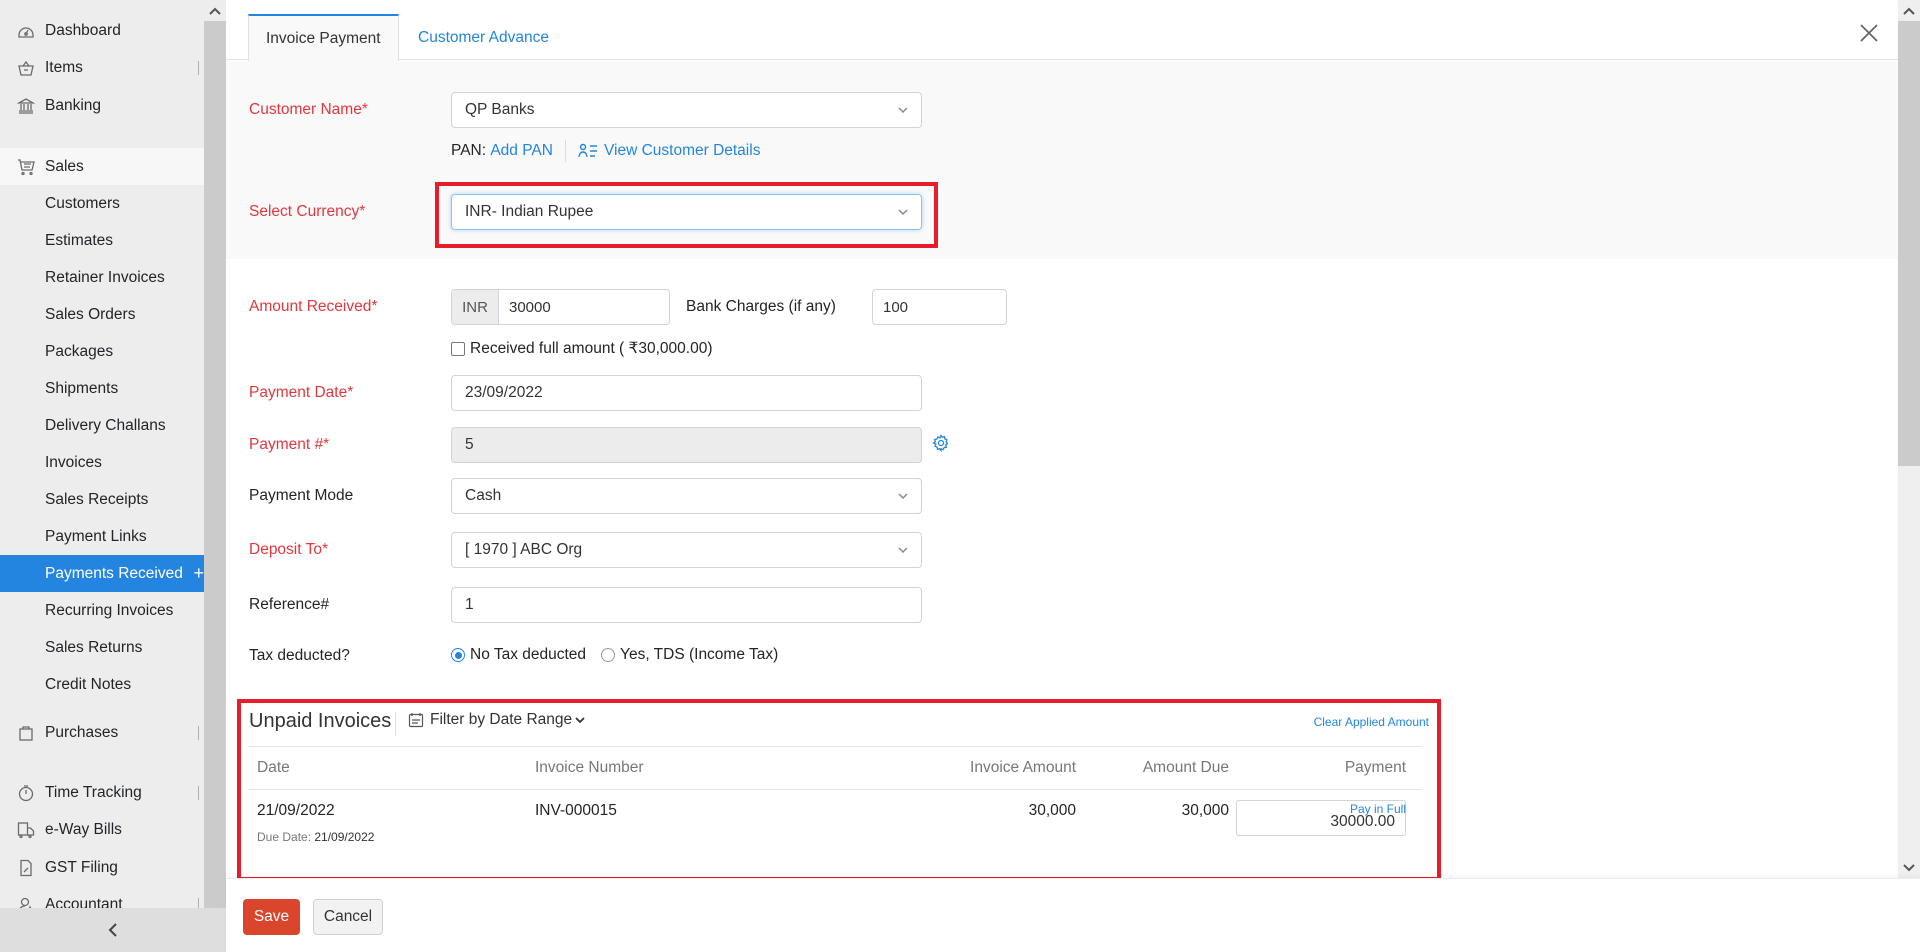  Describe the element at coordinates (102, 351) in the screenshot. I see `sidebar-item-packages: Packages` at that location.